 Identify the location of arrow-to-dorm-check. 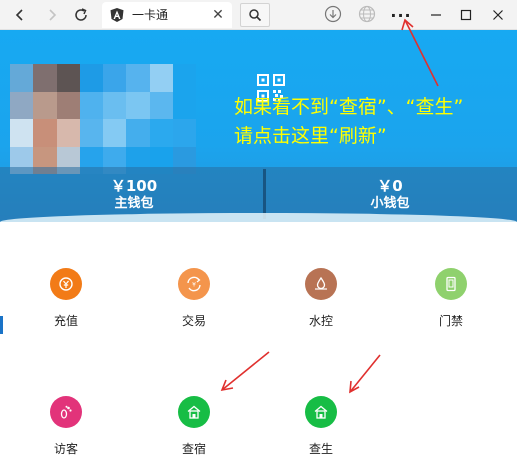
(245, 371).